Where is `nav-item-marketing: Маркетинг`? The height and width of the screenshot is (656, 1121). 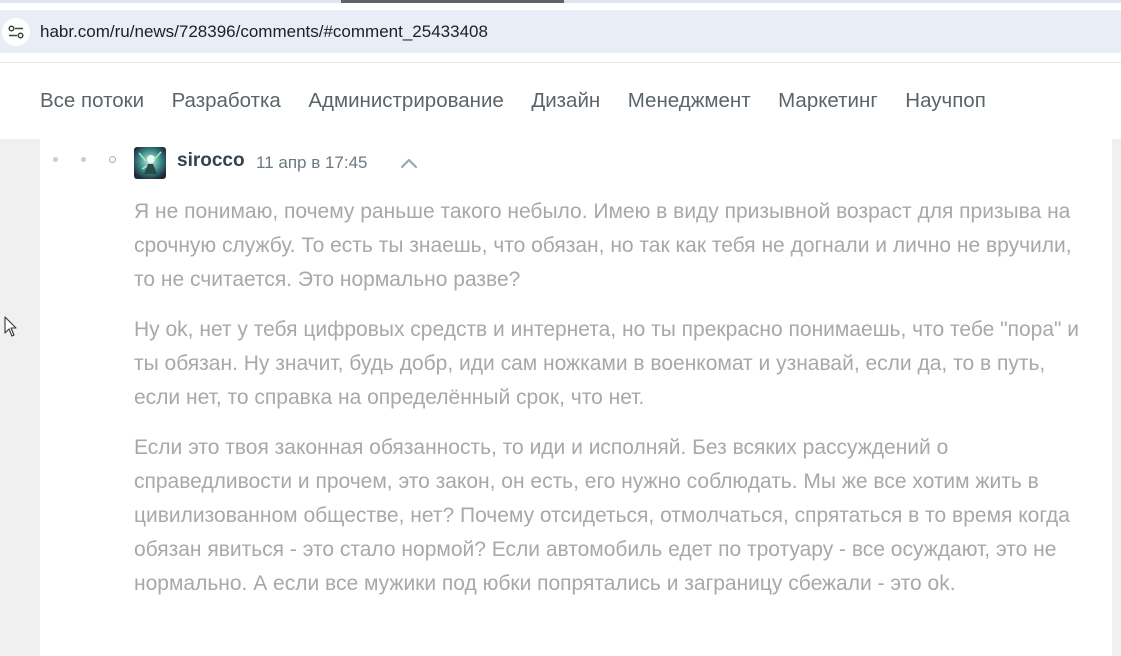
nav-item-marketing: Маркетинг is located at coordinates (828, 101).